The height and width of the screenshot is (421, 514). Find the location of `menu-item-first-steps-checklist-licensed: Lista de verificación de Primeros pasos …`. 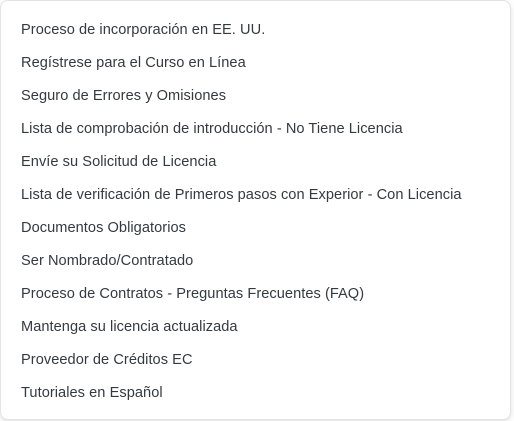

menu-item-first-steps-checklist-licensed: Lista de verificación de Primeros pasos … is located at coordinates (262, 195).